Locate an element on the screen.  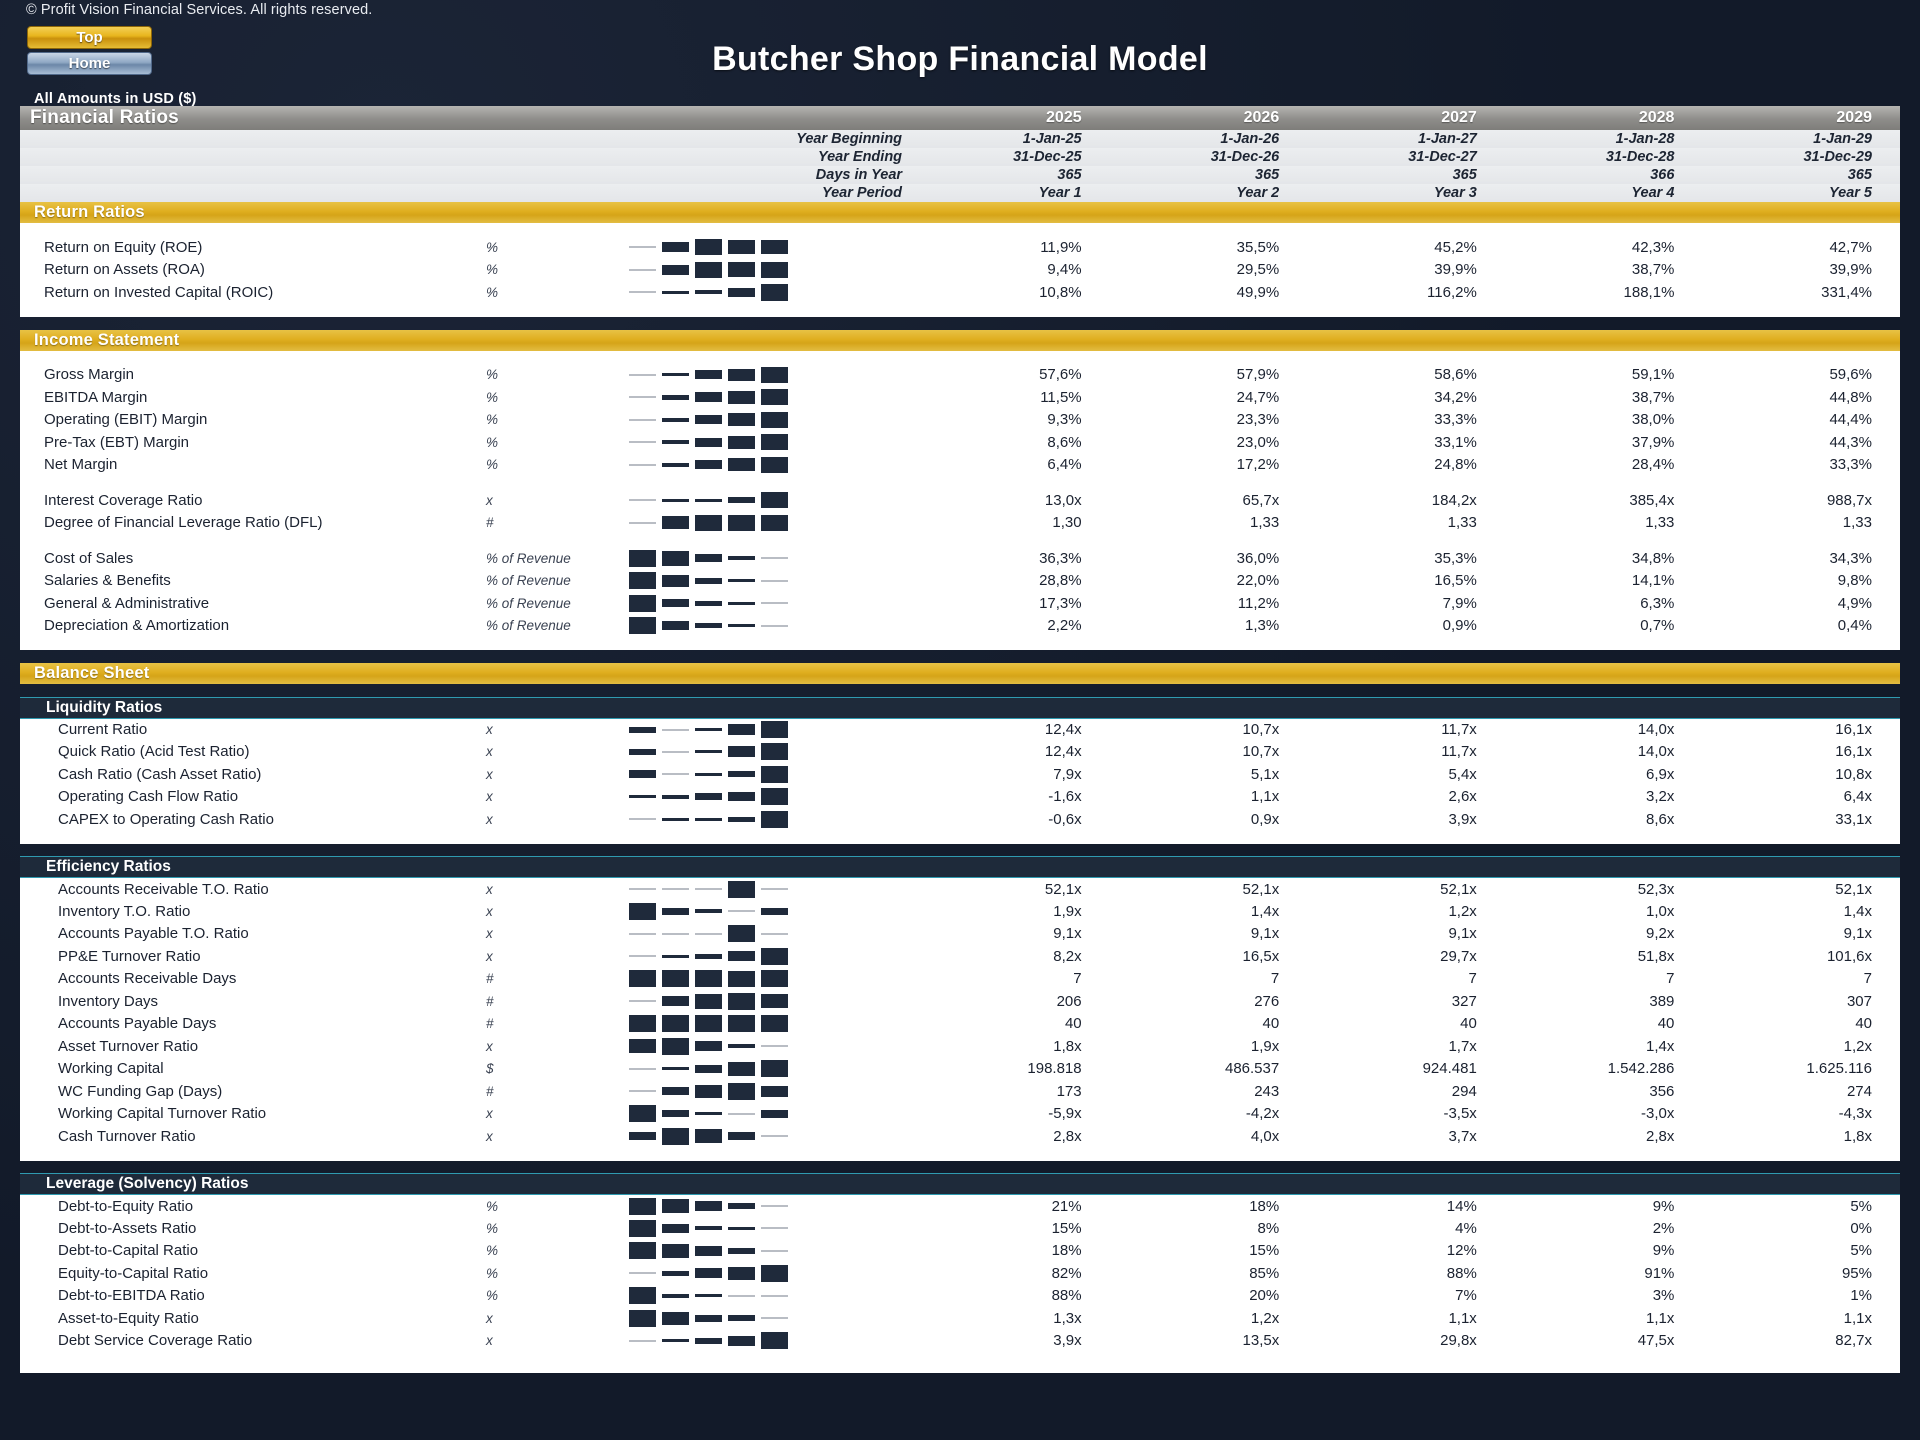
row-value-2027: 29,8x is located at coordinates (1406, 1340).